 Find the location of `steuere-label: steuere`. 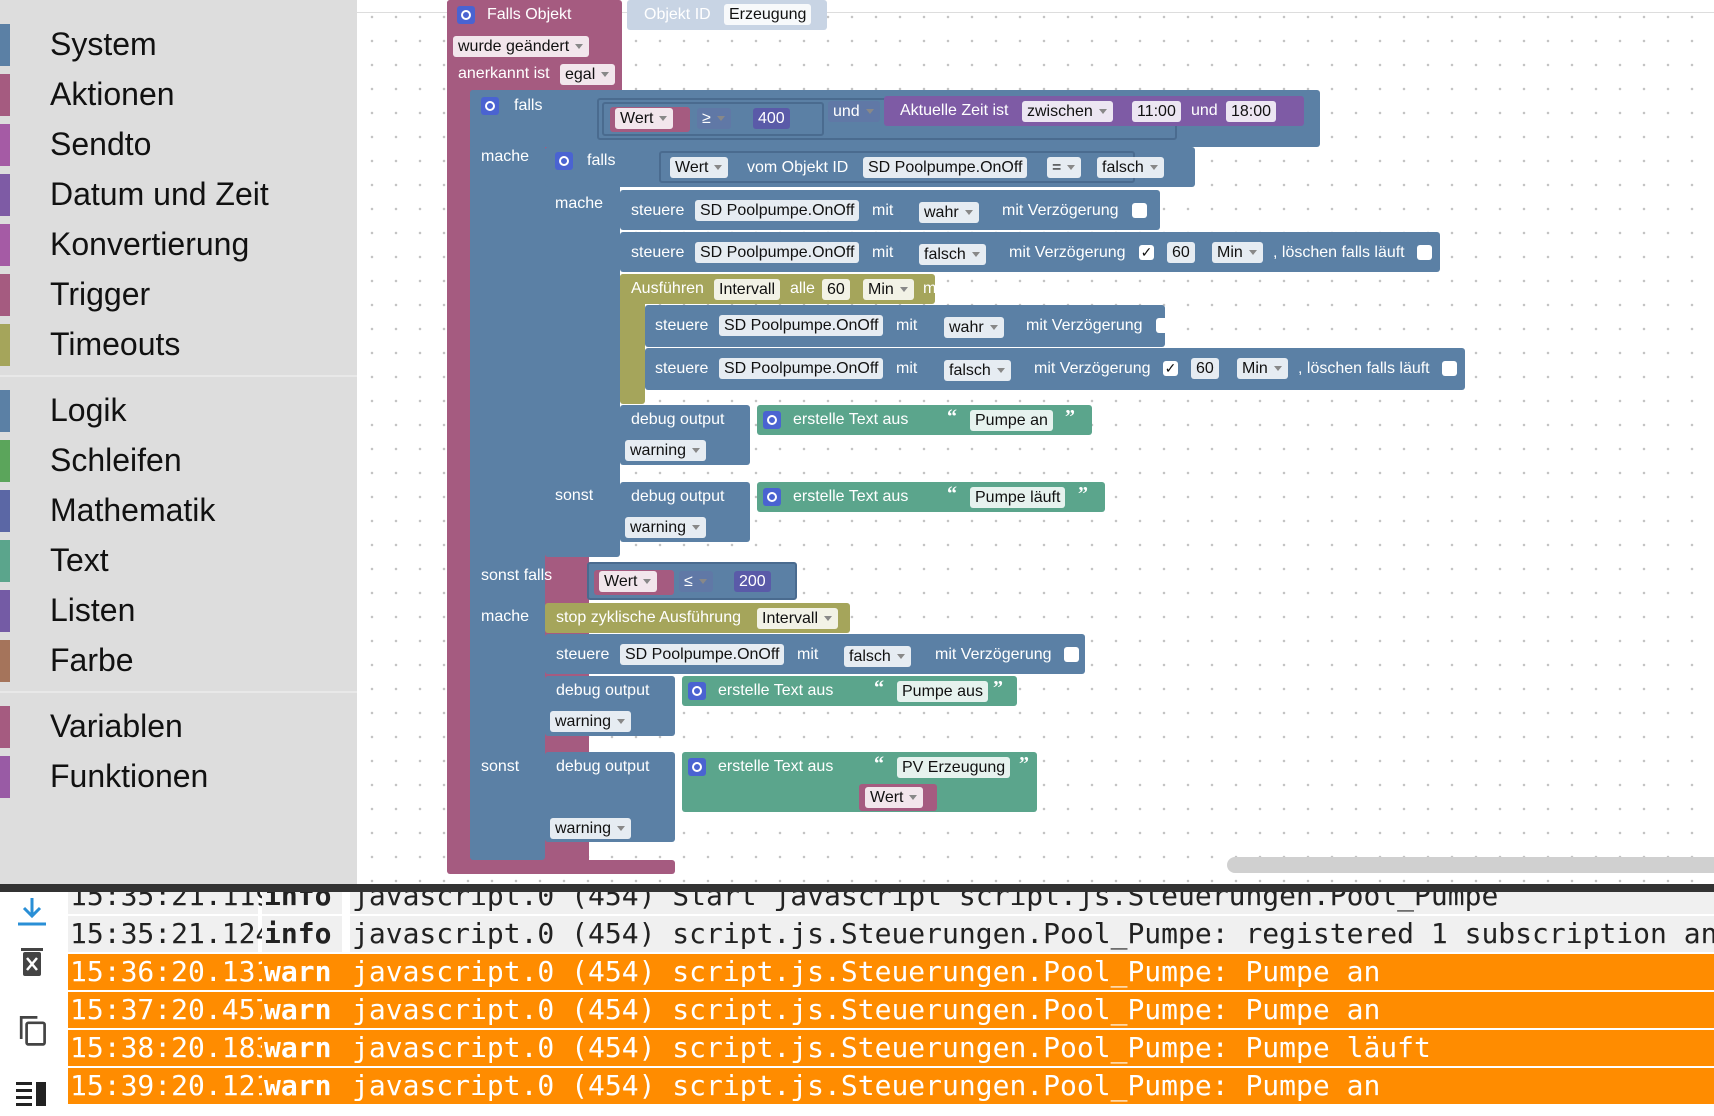

steuere-label: steuere is located at coordinates (583, 654).